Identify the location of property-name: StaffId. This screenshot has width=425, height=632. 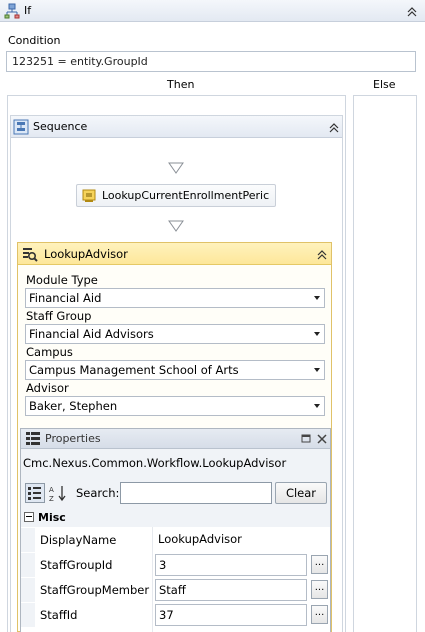
(59, 615).